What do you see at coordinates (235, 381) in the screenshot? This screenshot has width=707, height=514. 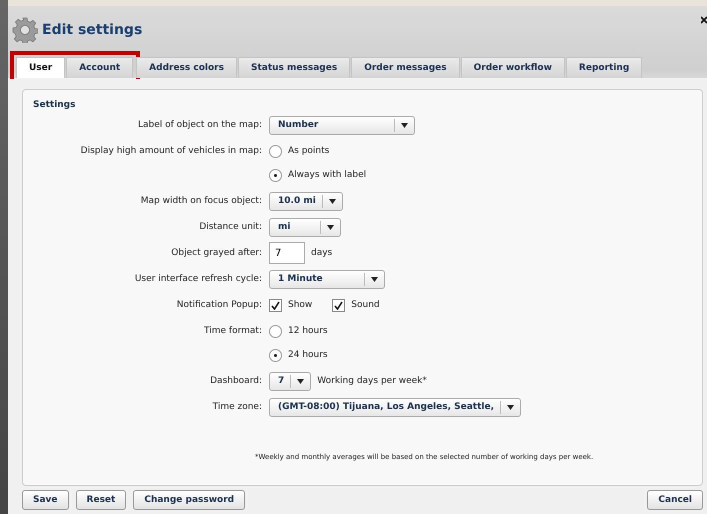 I see `field-label: Dashboard:` at bounding box center [235, 381].